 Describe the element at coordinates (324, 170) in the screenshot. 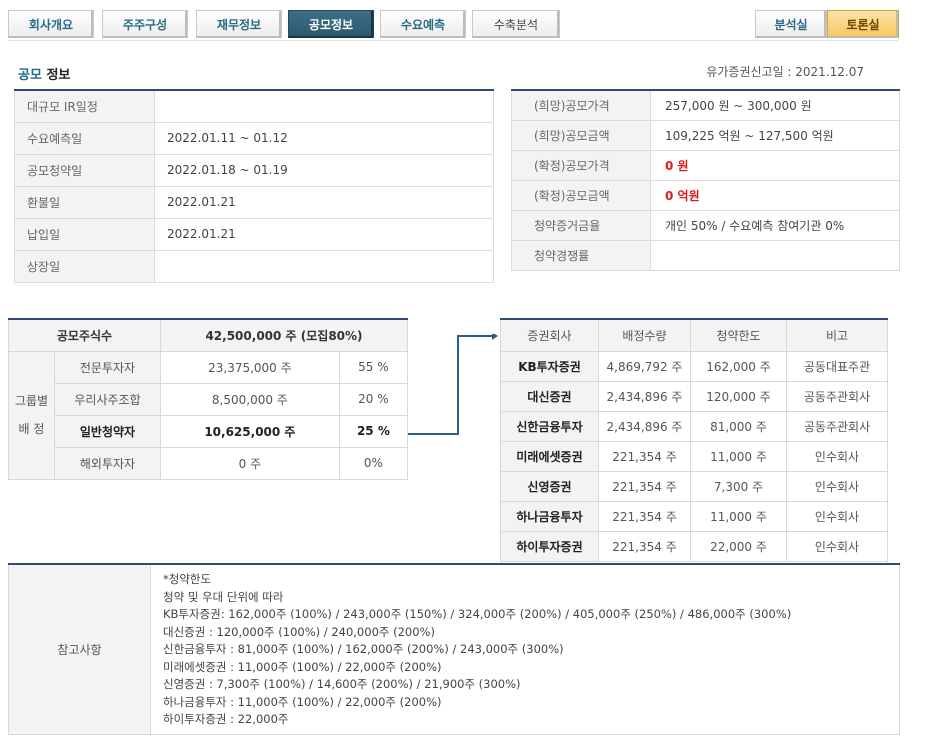

I see `row-value: 2022.01.18 ~ 01.19` at that location.